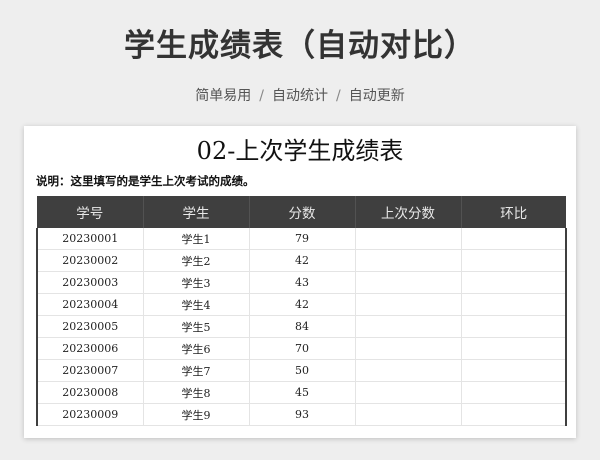  What do you see at coordinates (196, 304) in the screenshot?
I see `student-name-cell: 学生4` at bounding box center [196, 304].